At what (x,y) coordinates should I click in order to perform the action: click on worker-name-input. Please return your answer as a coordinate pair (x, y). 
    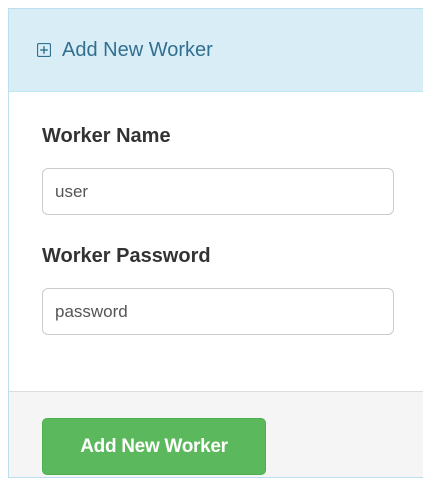
    Looking at the image, I should click on (218, 191).